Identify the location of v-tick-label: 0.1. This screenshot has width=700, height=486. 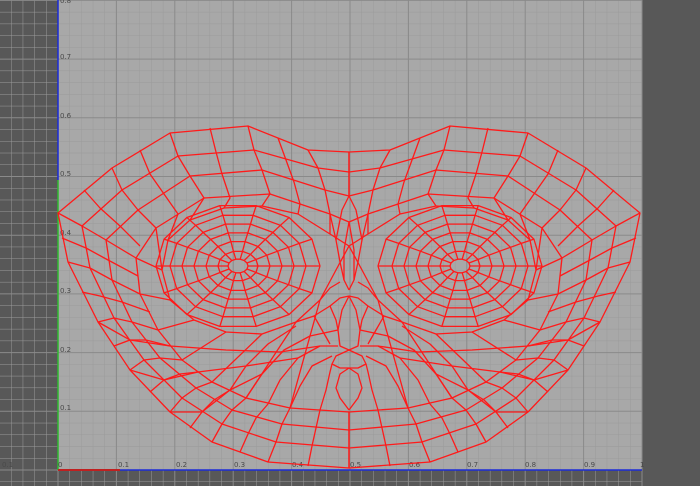
(65, 408).